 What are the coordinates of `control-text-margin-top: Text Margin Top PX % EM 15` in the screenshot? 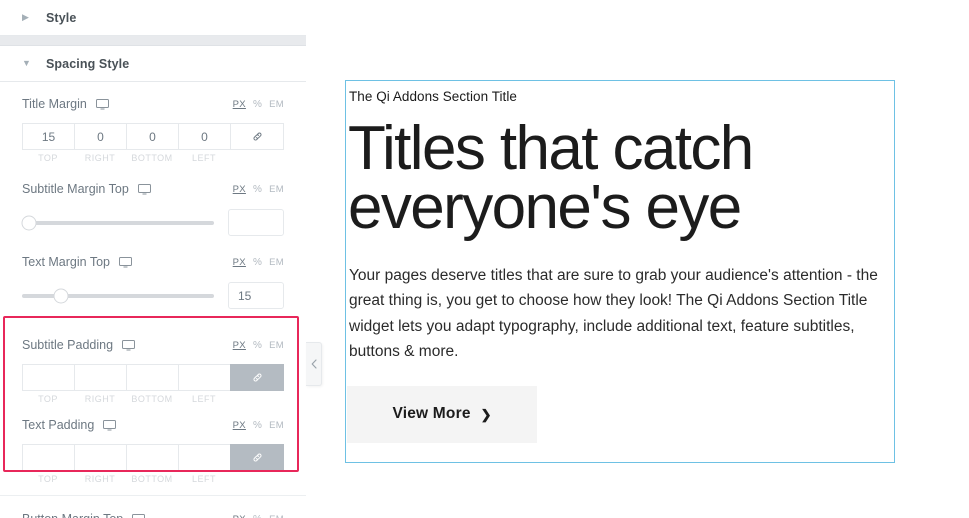 It's located at (153, 272).